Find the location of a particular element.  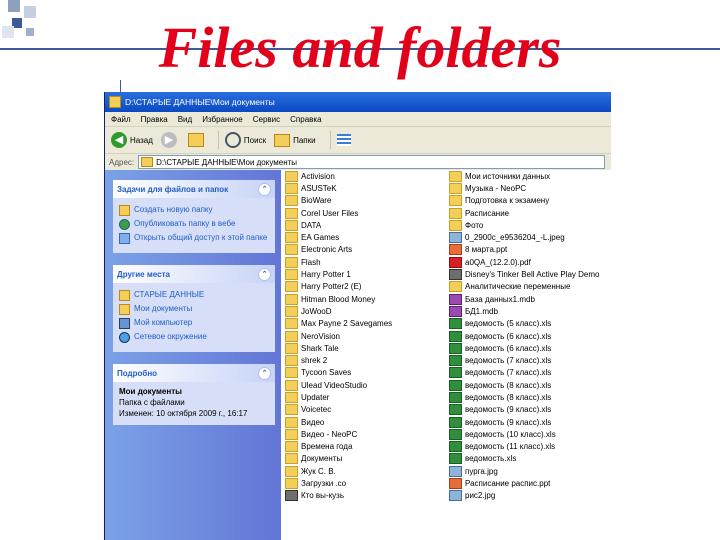

file-item: ведомость (5 класс).xls is located at coordinates (524, 324).